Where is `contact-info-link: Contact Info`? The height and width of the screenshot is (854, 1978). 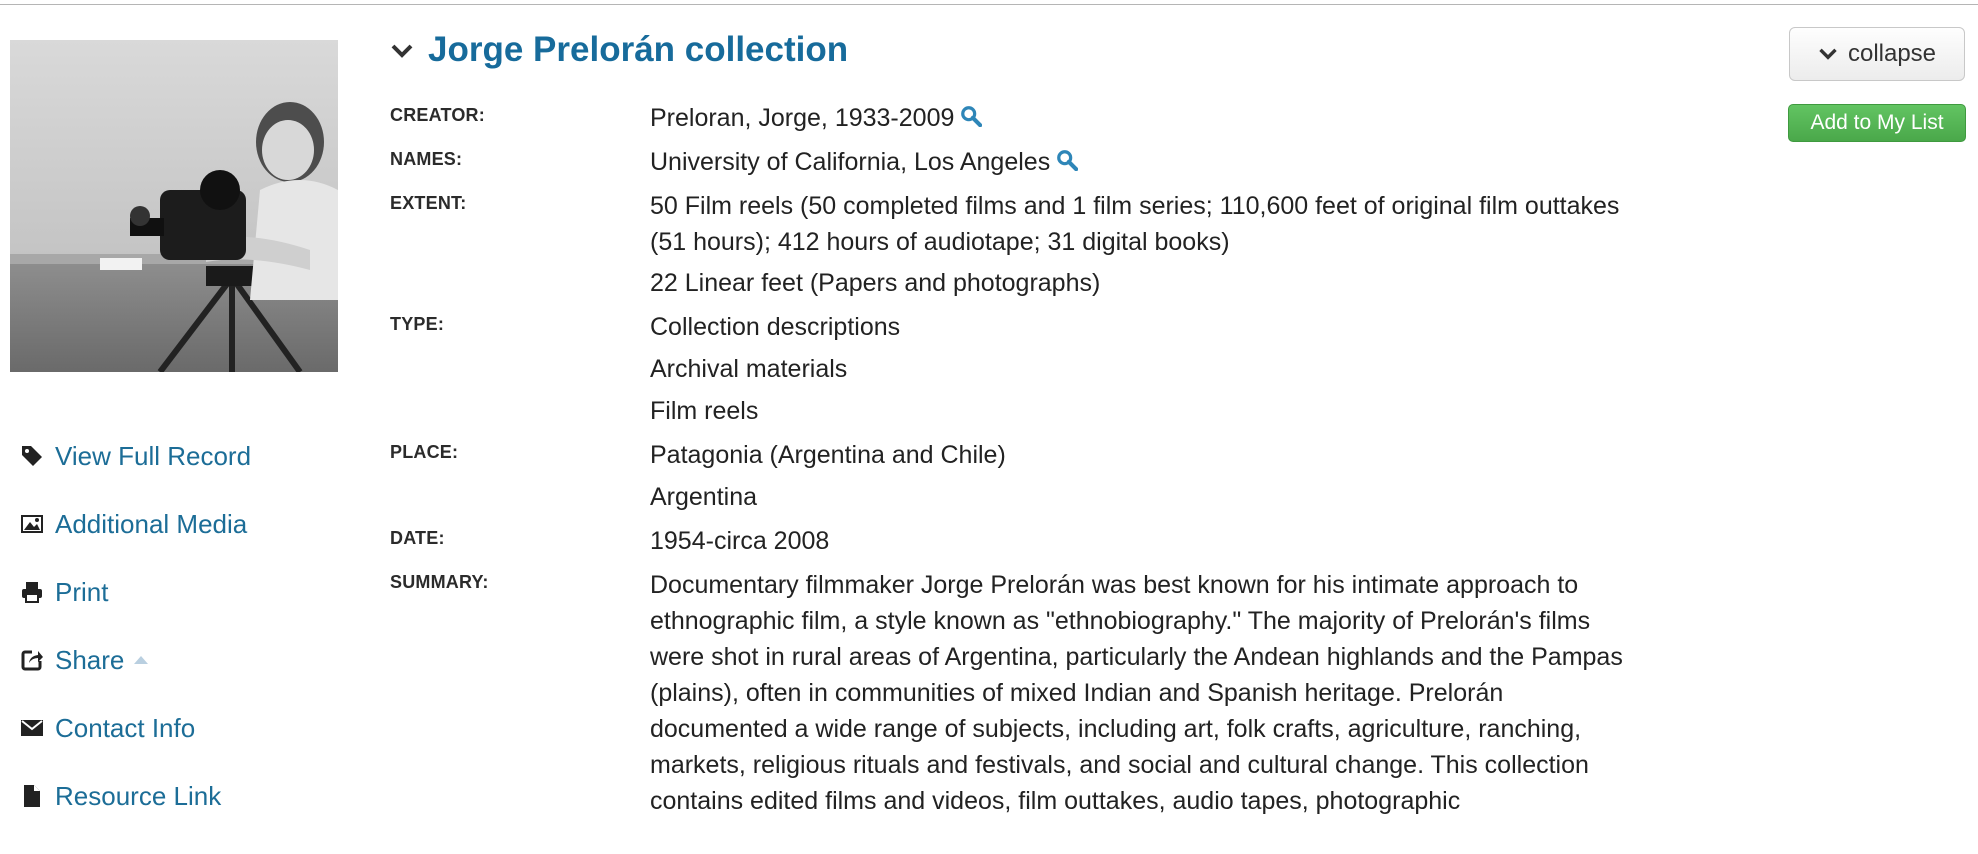 contact-info-link: Contact Info is located at coordinates (135, 728).